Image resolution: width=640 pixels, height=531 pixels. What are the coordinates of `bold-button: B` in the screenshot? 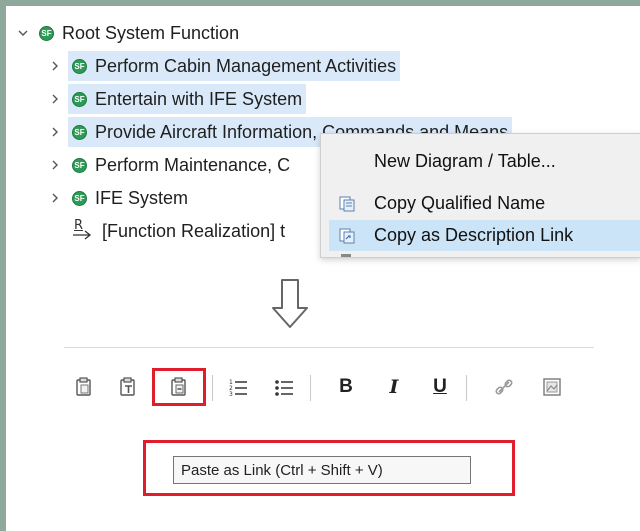 It's located at (346, 387).